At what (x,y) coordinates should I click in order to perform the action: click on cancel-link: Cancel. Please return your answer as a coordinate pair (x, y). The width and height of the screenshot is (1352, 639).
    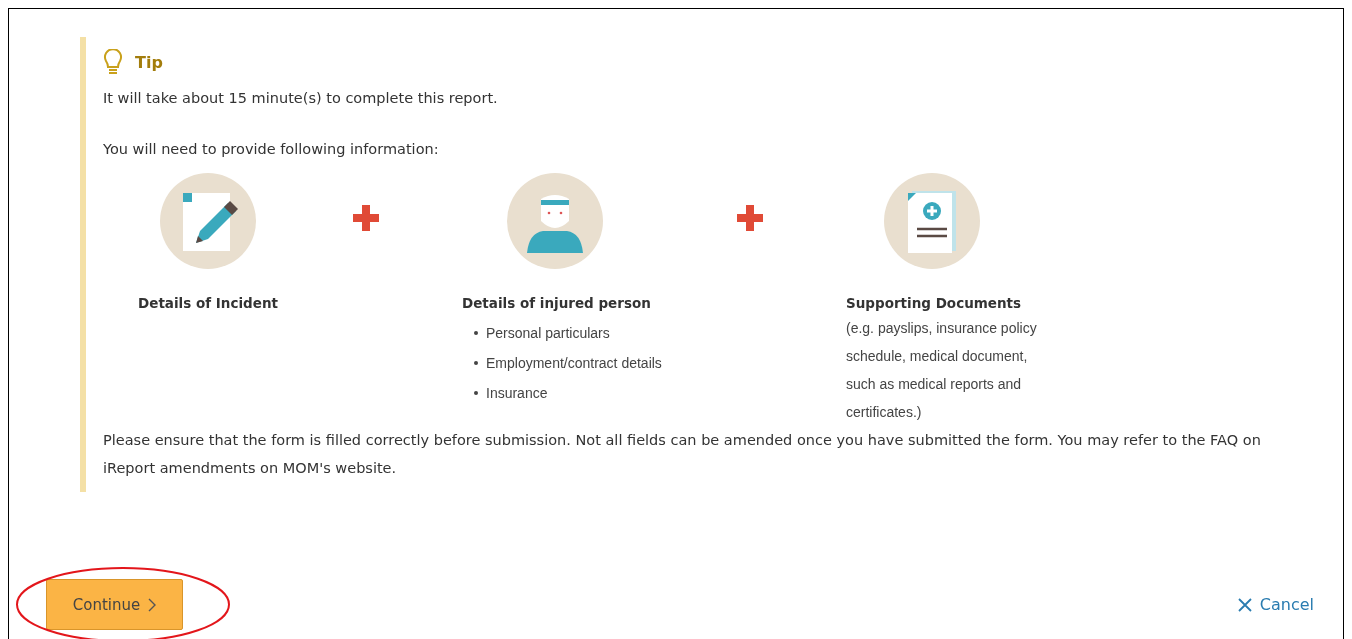
    Looking at the image, I should click on (1275, 604).